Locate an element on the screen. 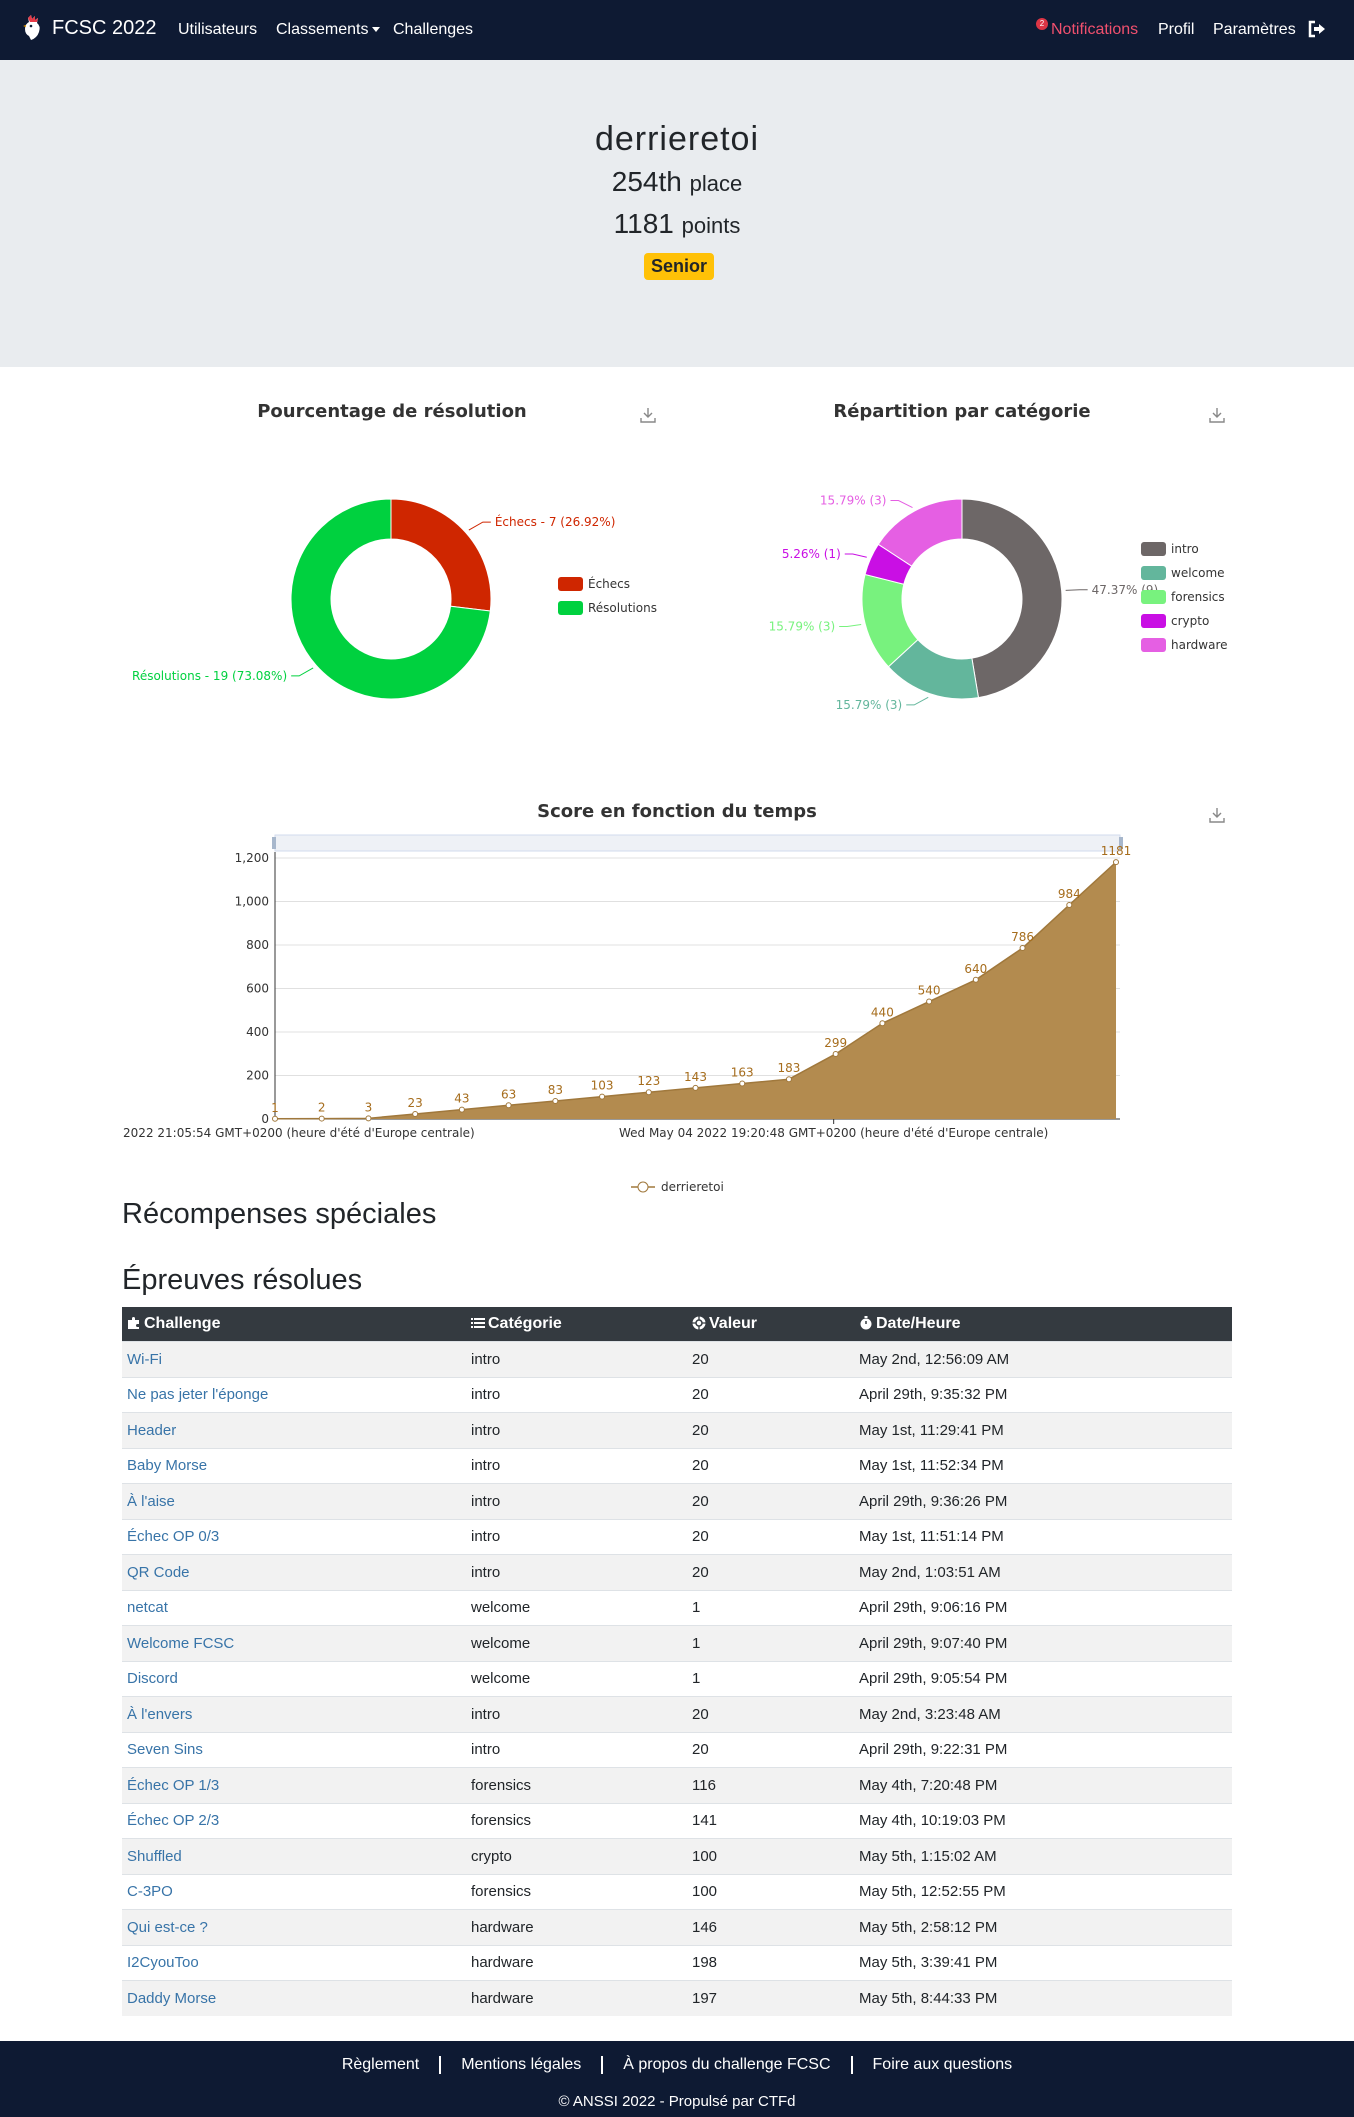  score-chart-title: Score en fonction du temps is located at coordinates (677, 811).